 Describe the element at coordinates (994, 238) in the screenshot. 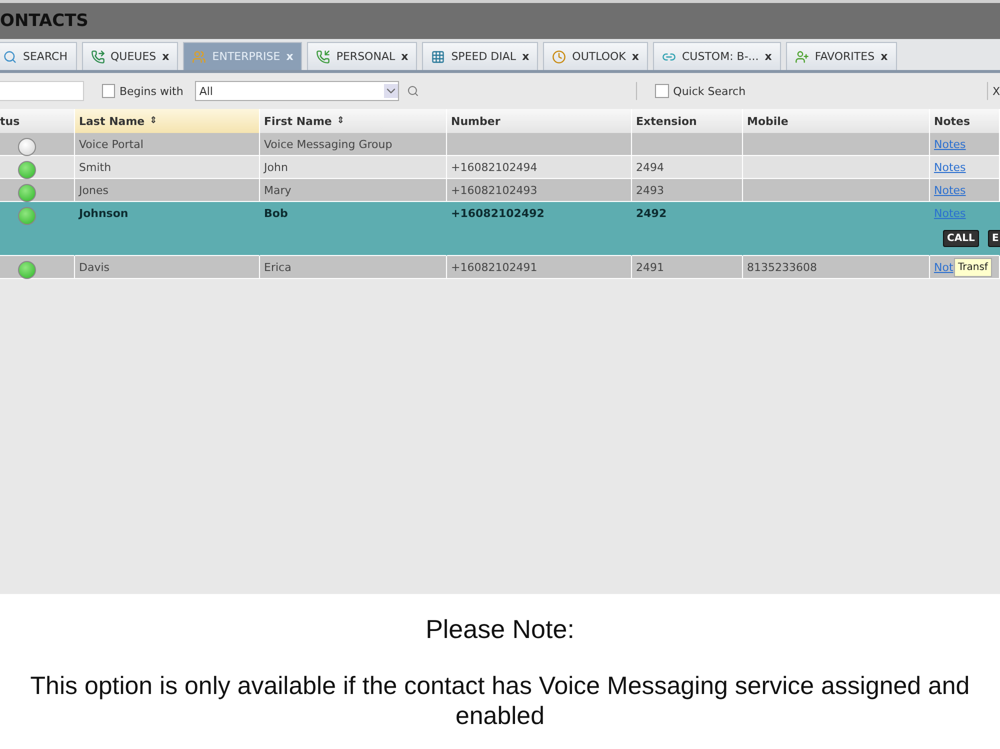

I see `action-button: E` at that location.